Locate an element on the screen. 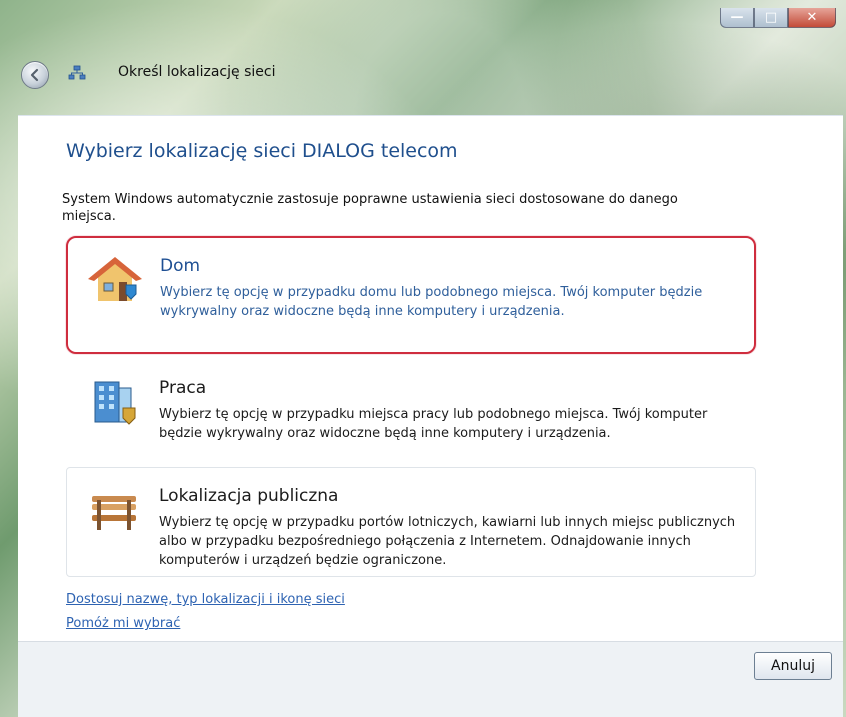  close-icon: ✕ is located at coordinates (812, 17).